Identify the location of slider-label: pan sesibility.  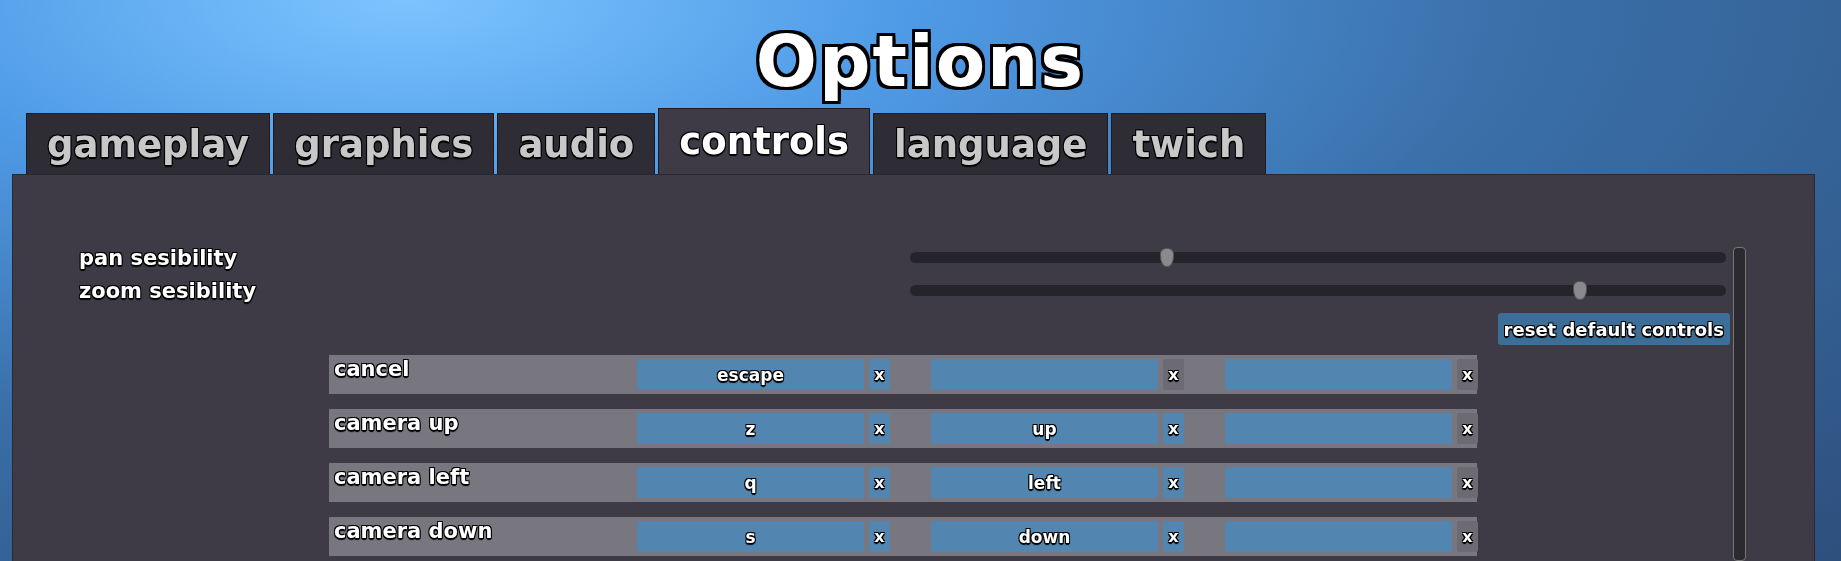
(159, 257).